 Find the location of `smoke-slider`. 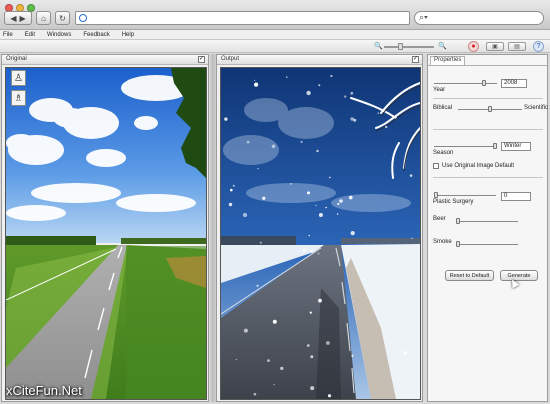

smoke-slider is located at coordinates (487, 244).